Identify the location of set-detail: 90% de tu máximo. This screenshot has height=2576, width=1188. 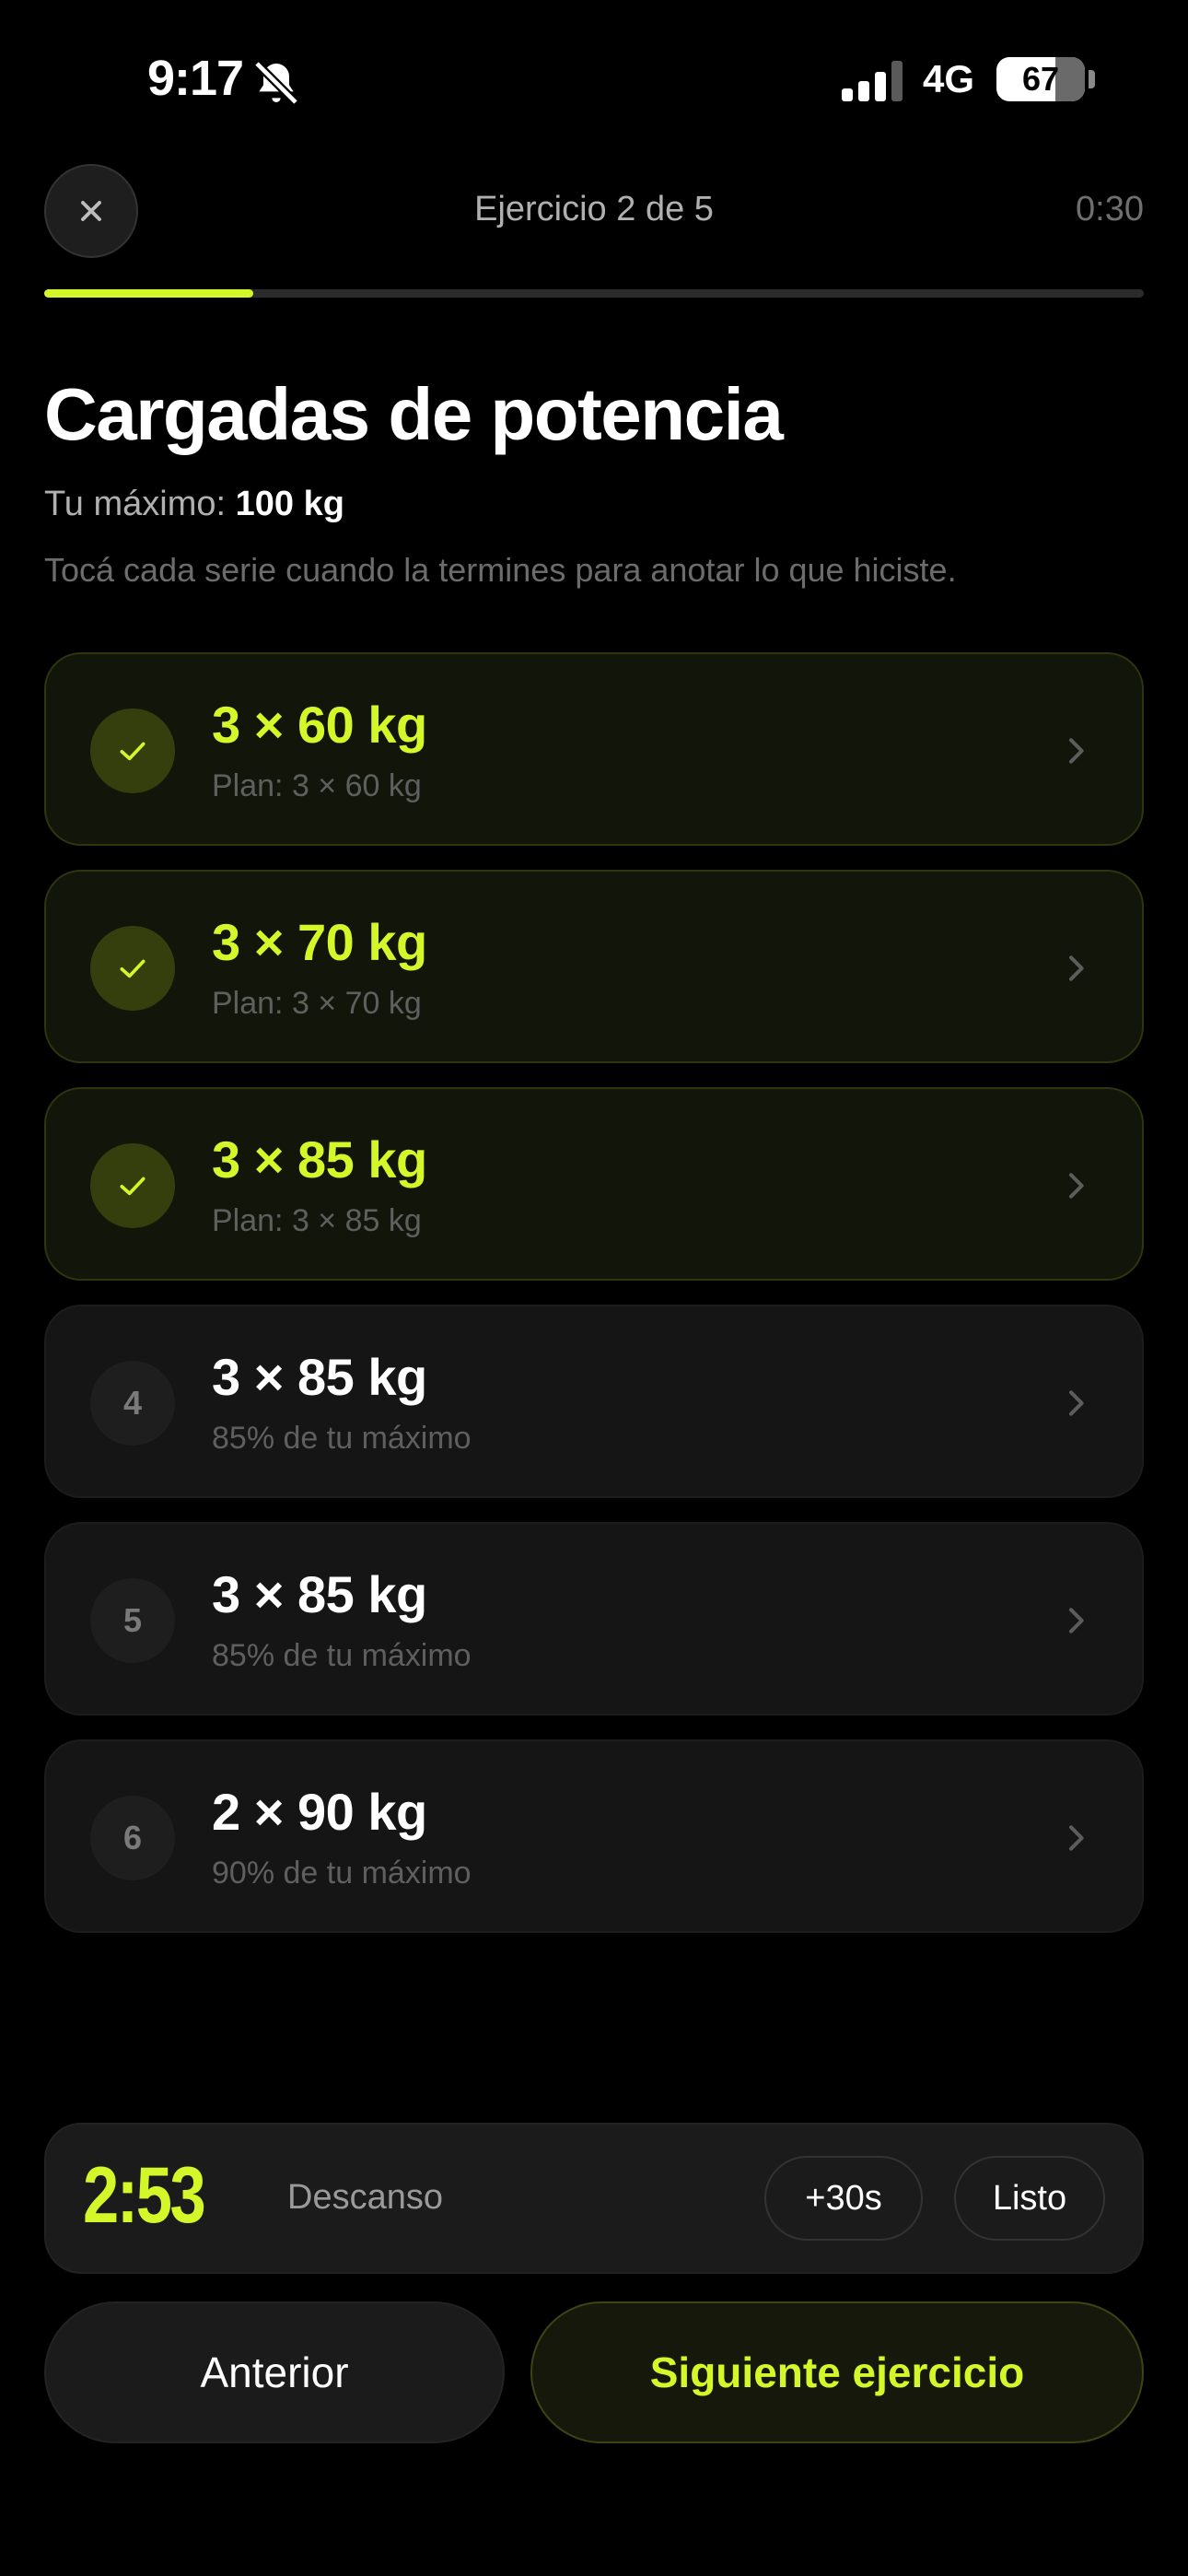
(342, 1873).